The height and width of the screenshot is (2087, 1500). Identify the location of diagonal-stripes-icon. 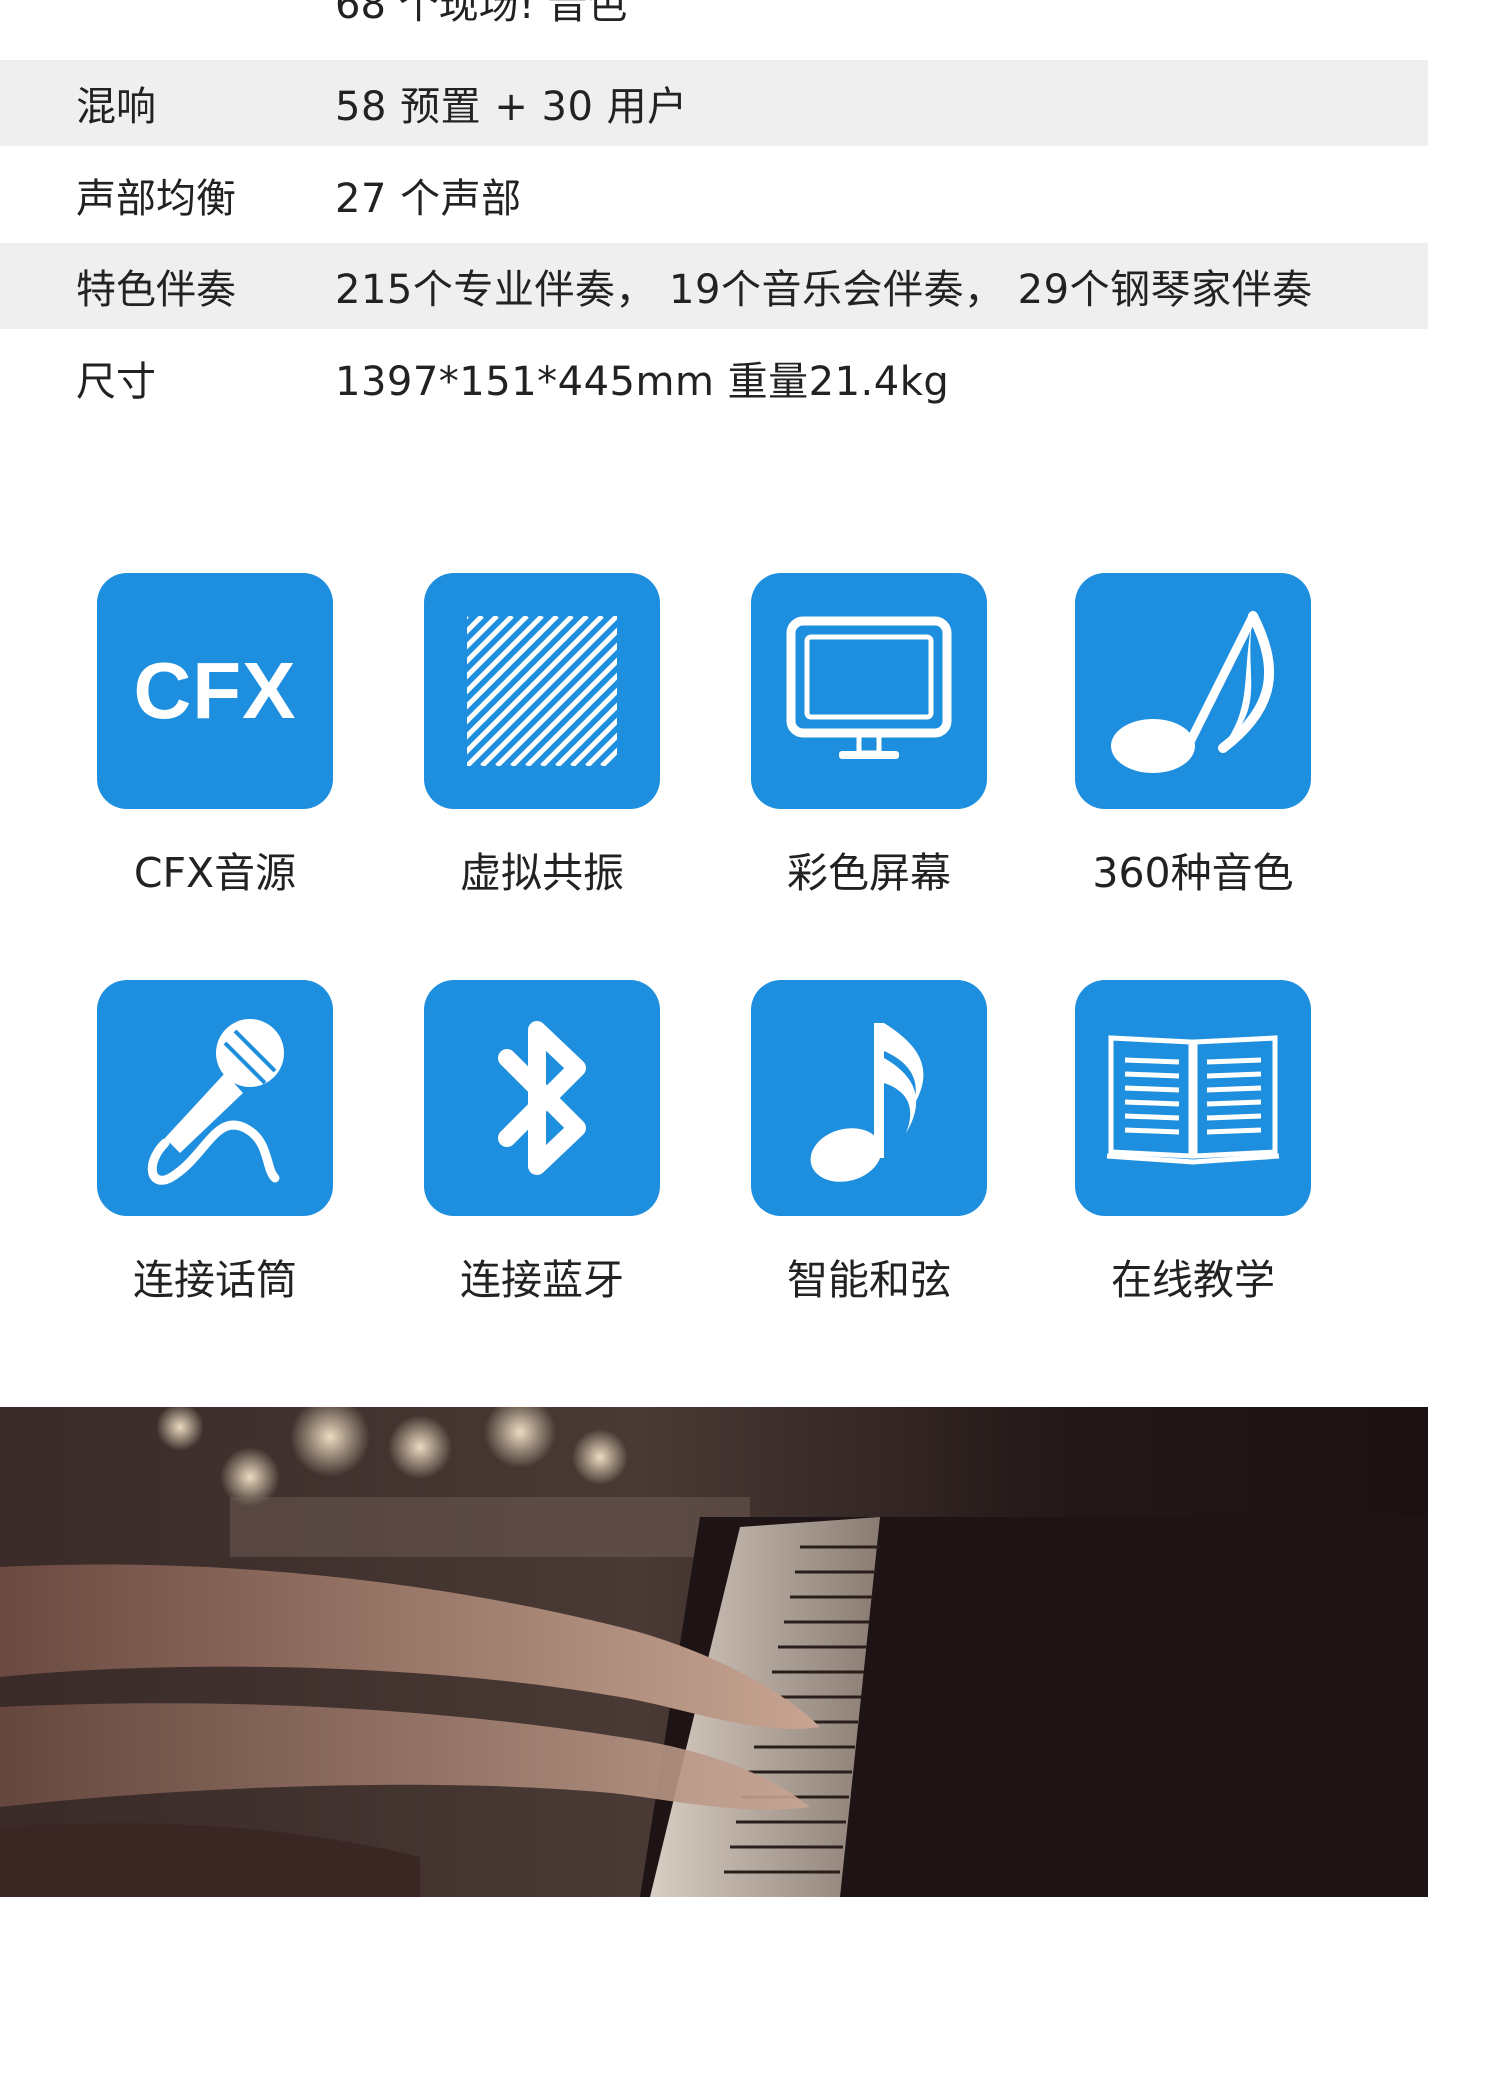
(542, 691).